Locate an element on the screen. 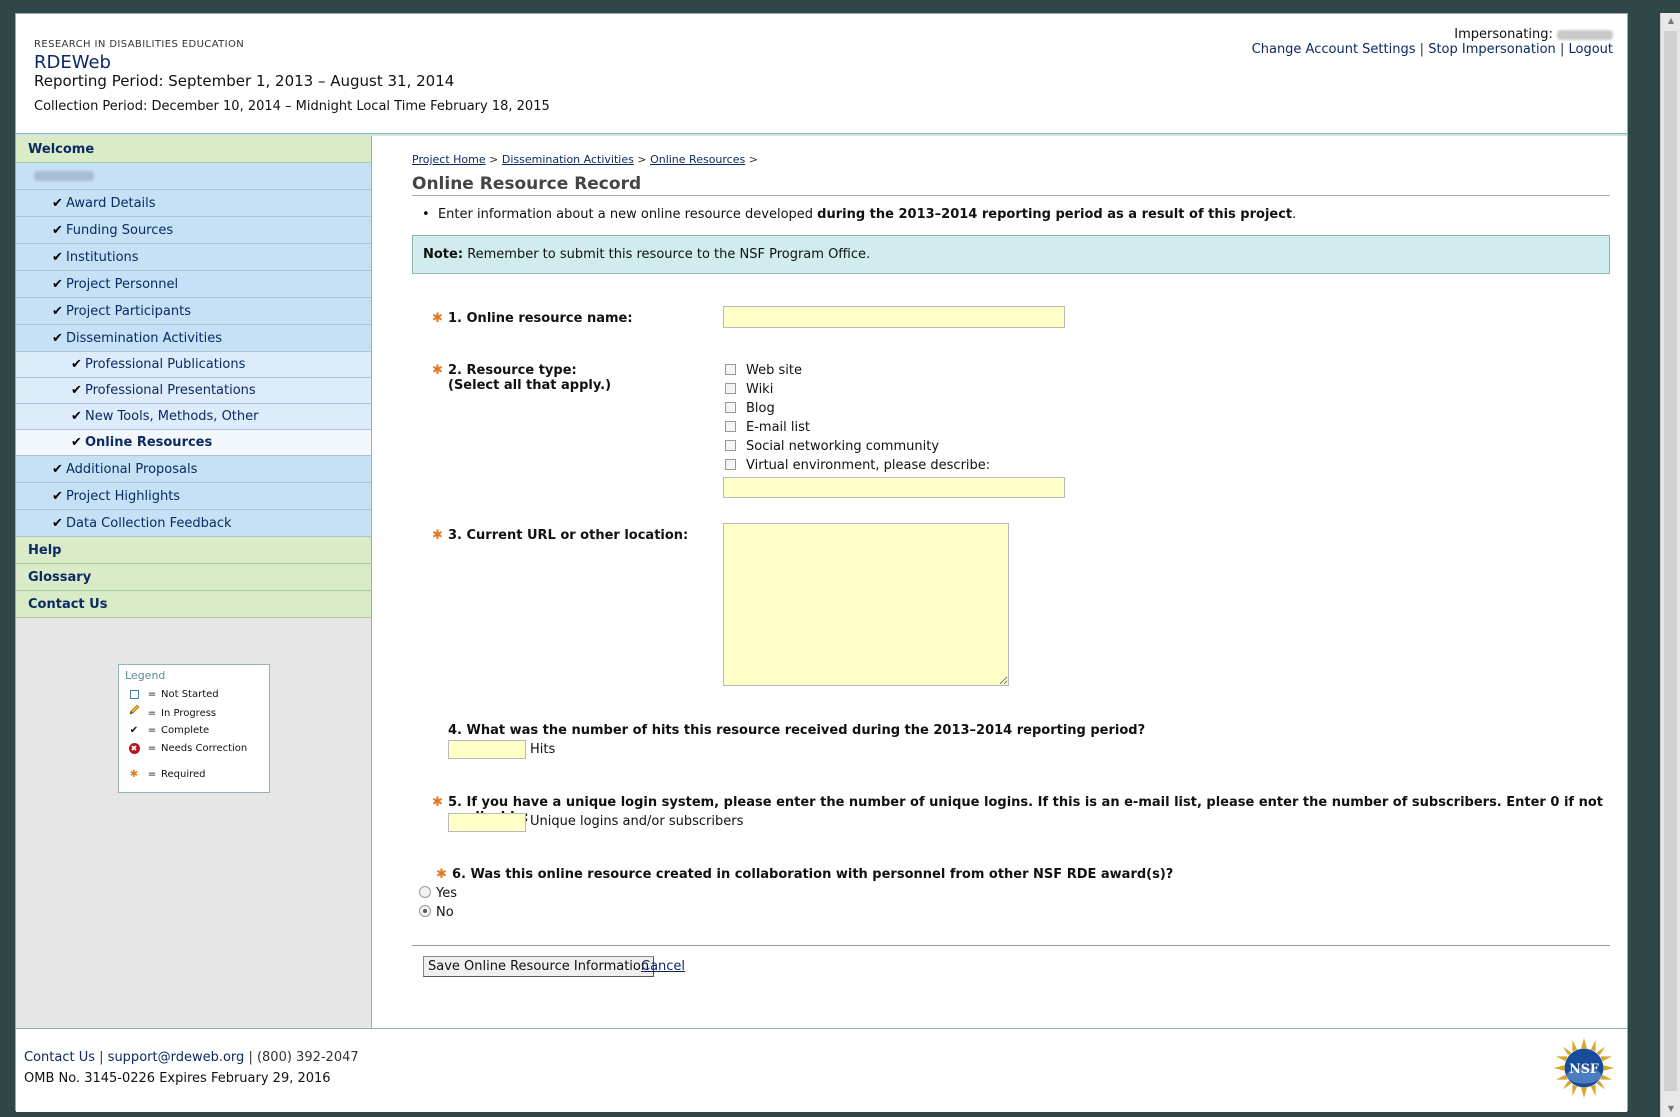 This screenshot has width=1680, height=1117. footer-email-link: support@rdeweb.org is located at coordinates (176, 1057).